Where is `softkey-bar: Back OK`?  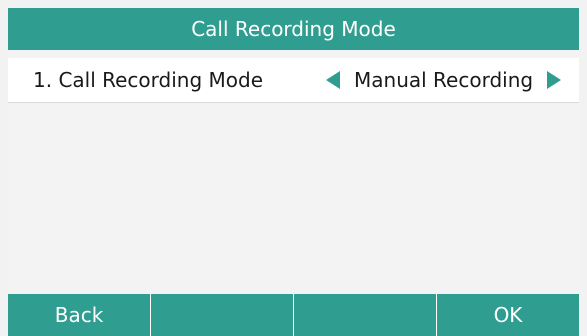 softkey-bar: Back OK is located at coordinates (293, 315).